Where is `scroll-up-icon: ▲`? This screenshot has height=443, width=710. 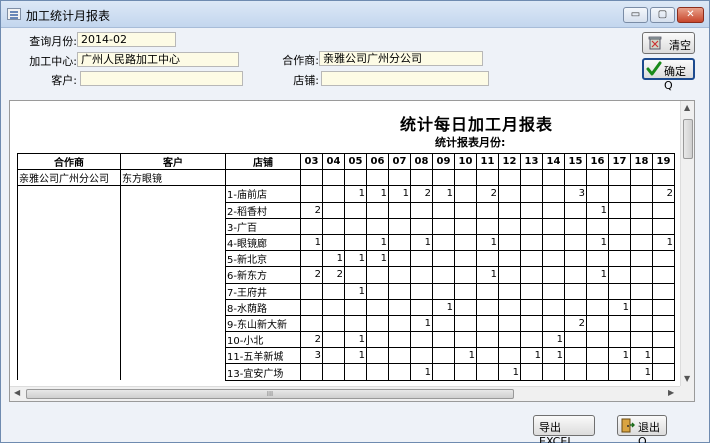 scroll-up-icon: ▲ is located at coordinates (687, 107).